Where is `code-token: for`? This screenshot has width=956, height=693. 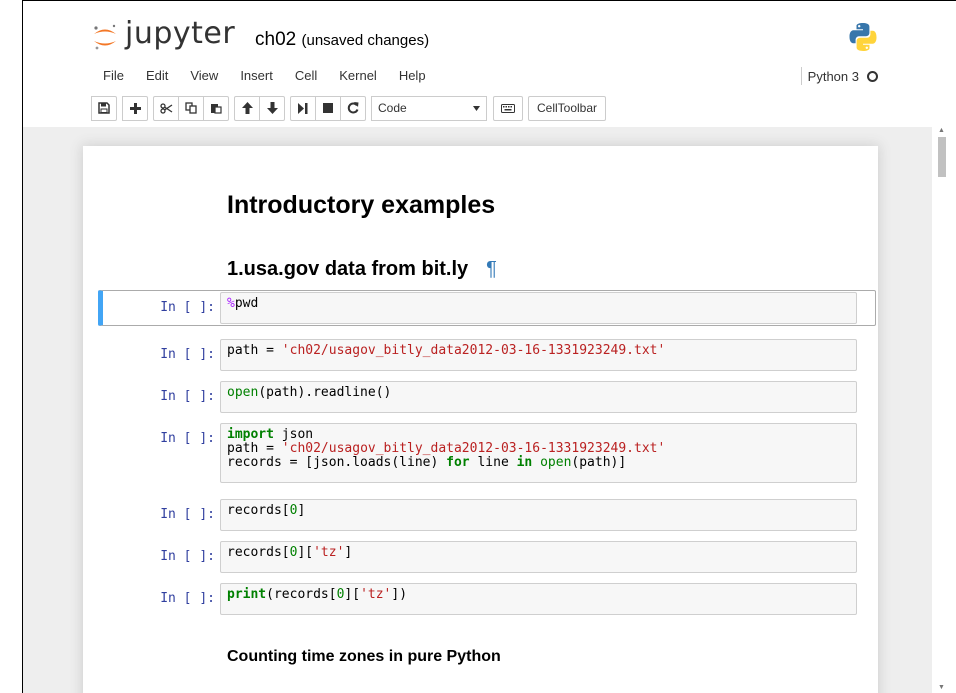 code-token: for is located at coordinates (458, 462).